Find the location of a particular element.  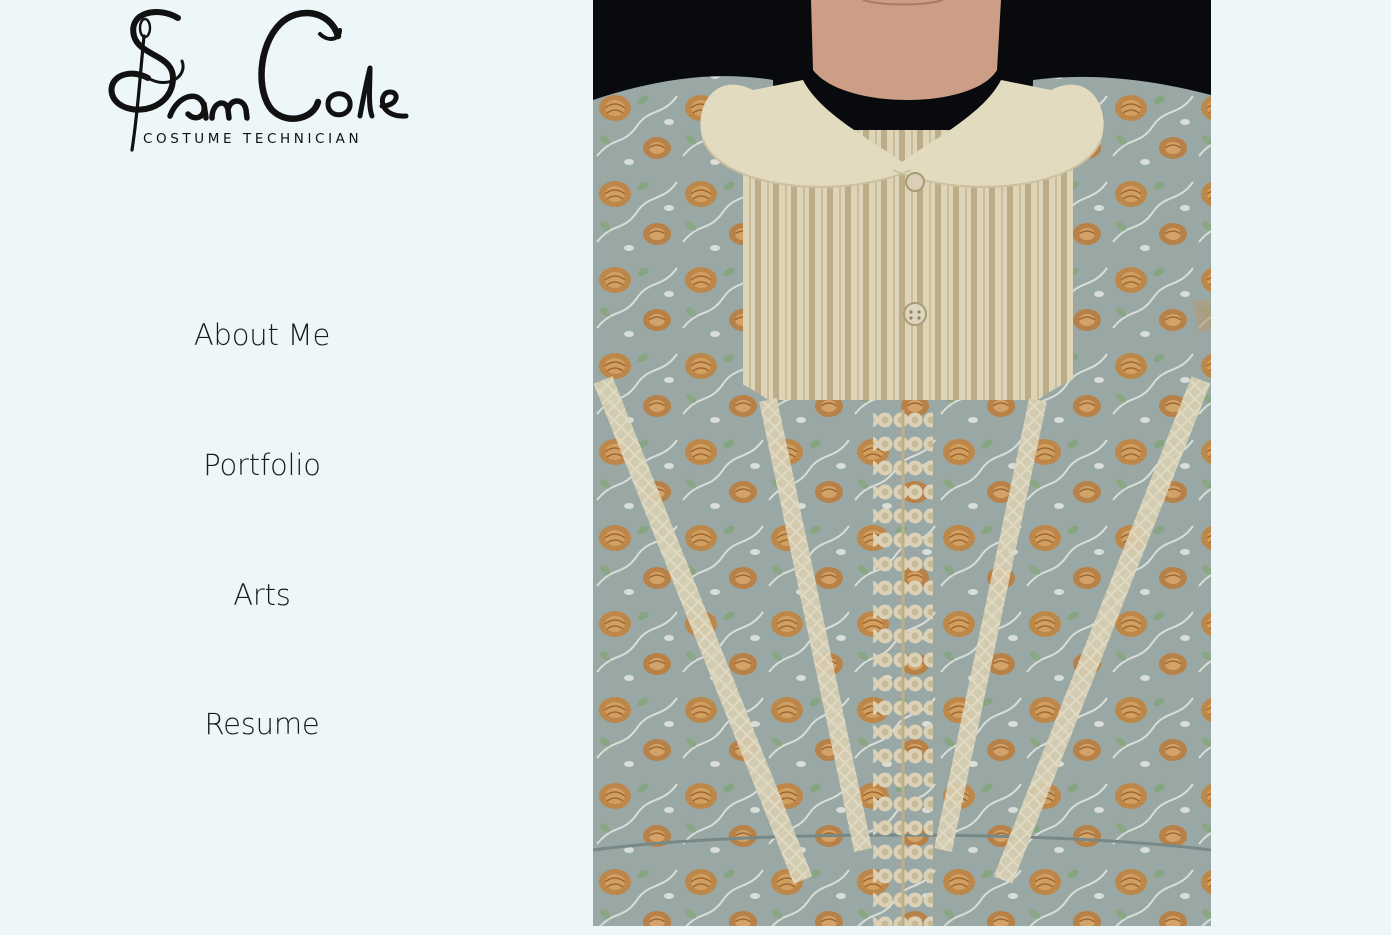

nav-resume: Resume is located at coordinates (262, 724).